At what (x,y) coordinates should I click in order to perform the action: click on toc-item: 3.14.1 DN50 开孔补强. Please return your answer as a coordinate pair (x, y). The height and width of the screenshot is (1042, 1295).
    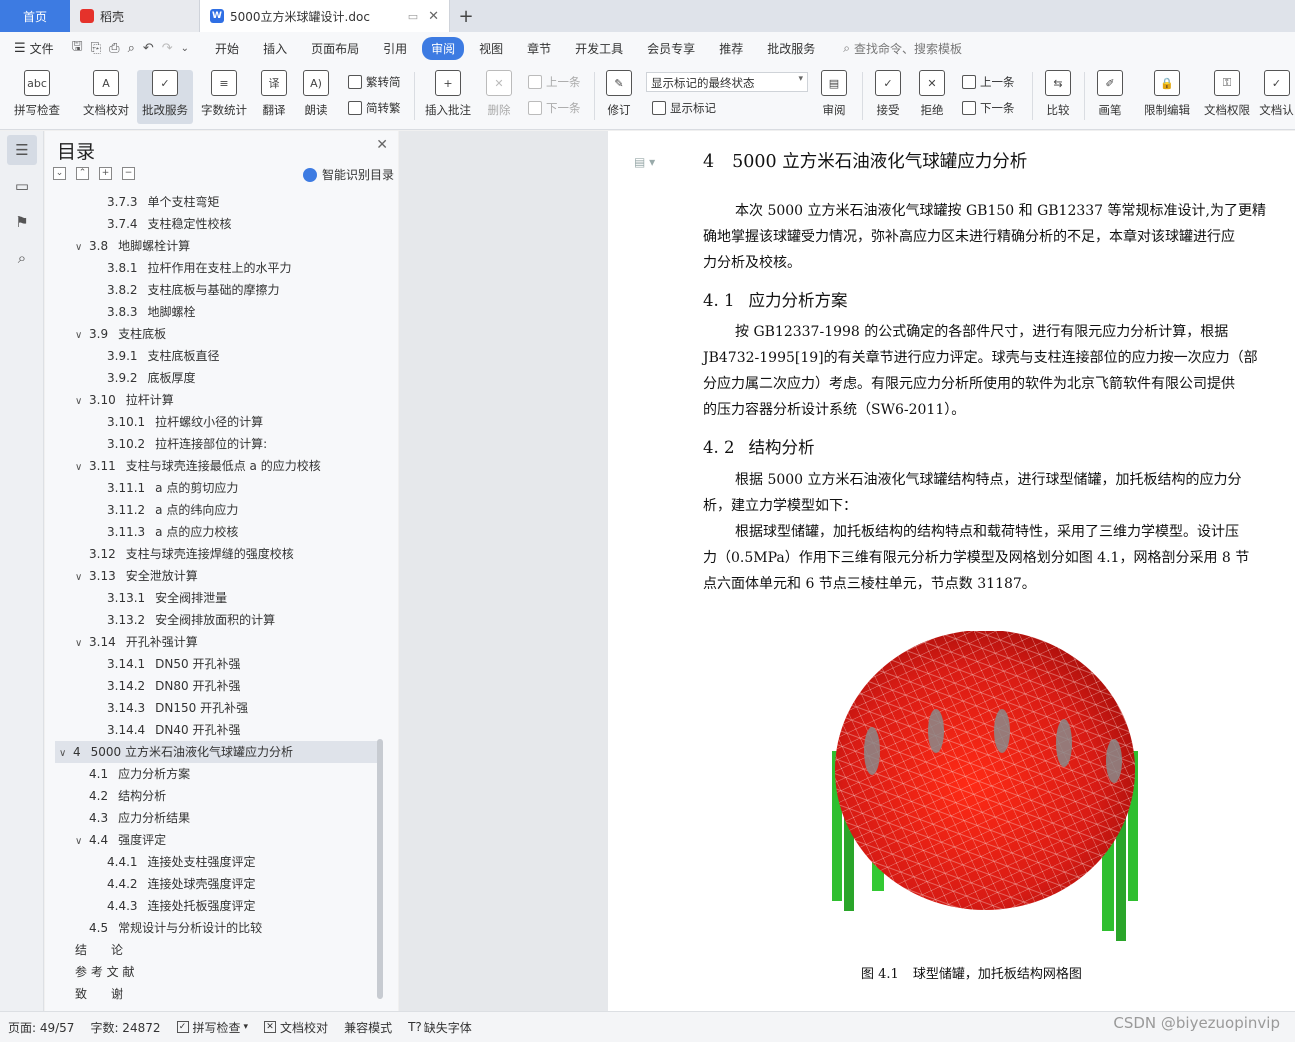
    Looking at the image, I should click on (142, 664).